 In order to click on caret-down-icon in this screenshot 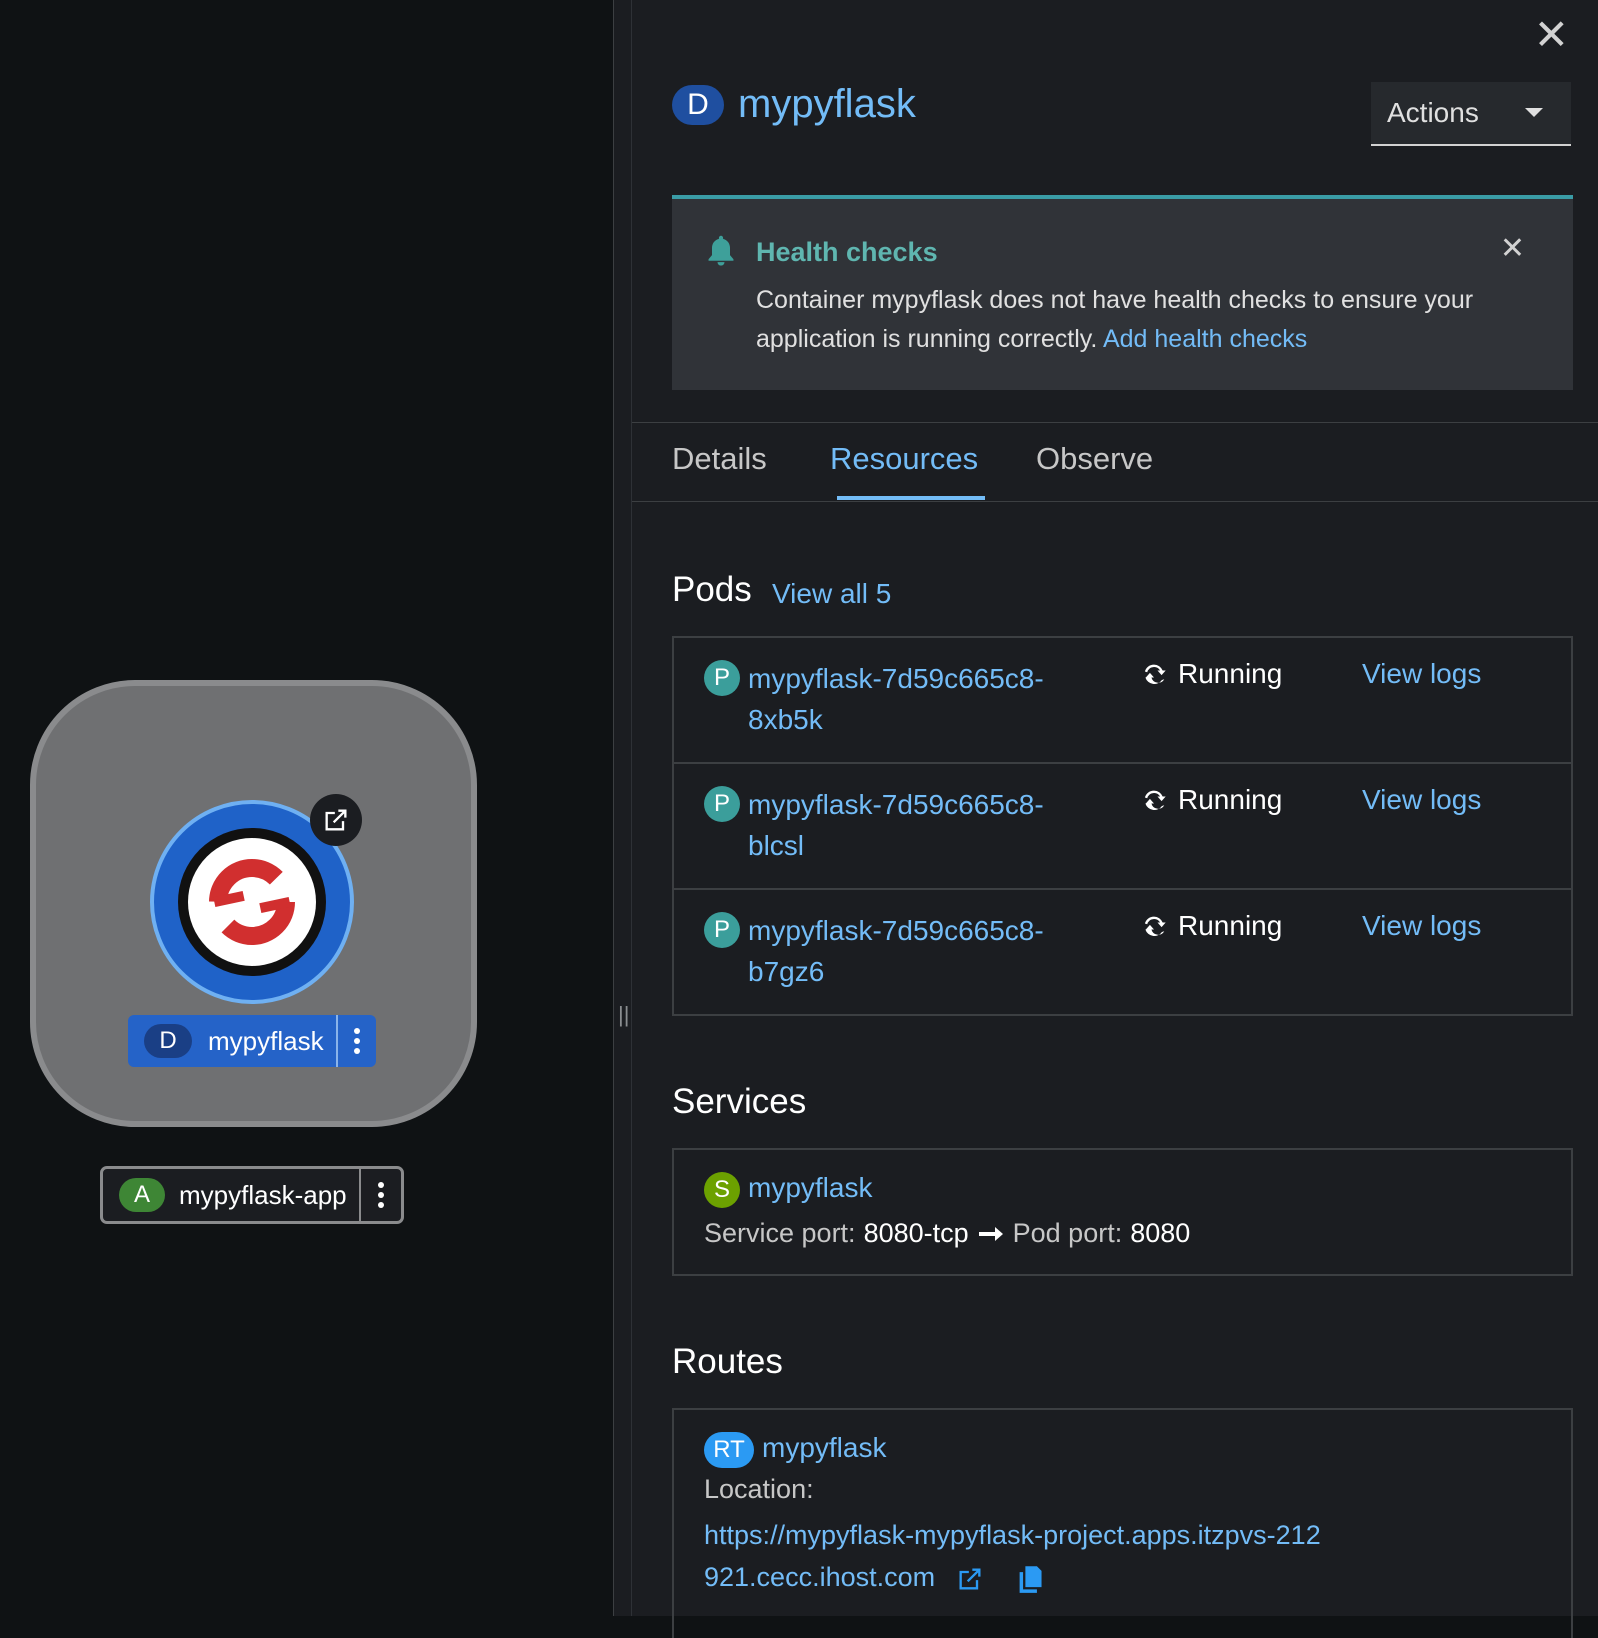, I will do `click(1534, 112)`.